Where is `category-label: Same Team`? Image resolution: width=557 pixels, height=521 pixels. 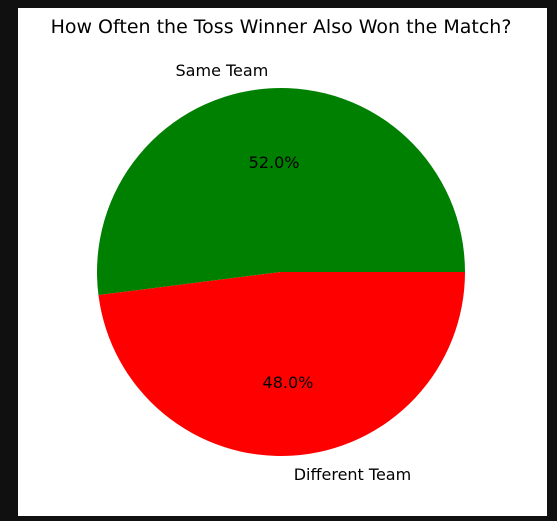 category-label: Same Team is located at coordinates (222, 70).